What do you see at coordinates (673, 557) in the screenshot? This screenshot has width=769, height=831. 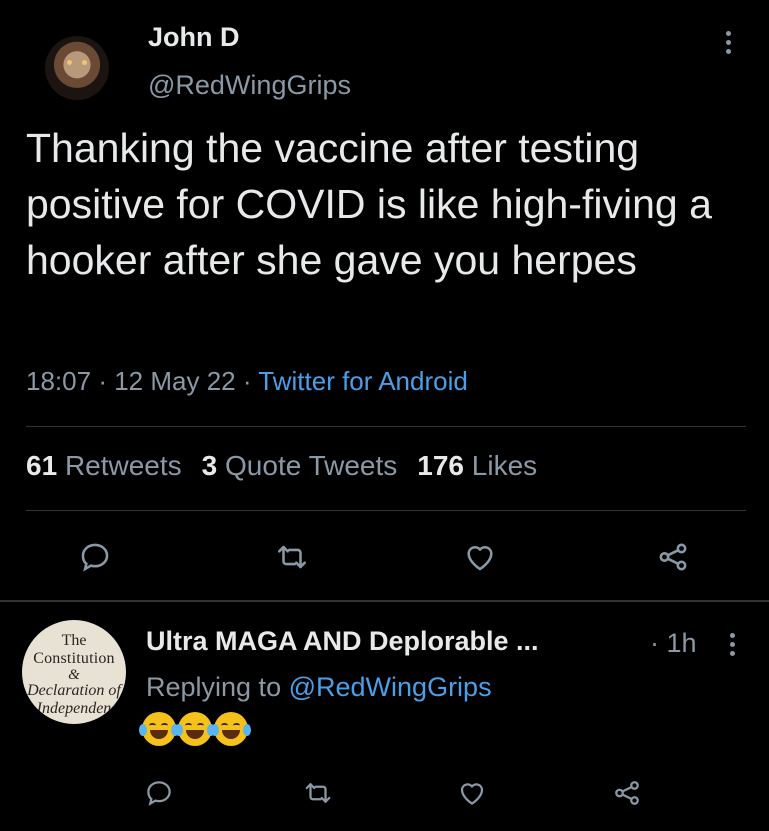 I see `share-icon` at bounding box center [673, 557].